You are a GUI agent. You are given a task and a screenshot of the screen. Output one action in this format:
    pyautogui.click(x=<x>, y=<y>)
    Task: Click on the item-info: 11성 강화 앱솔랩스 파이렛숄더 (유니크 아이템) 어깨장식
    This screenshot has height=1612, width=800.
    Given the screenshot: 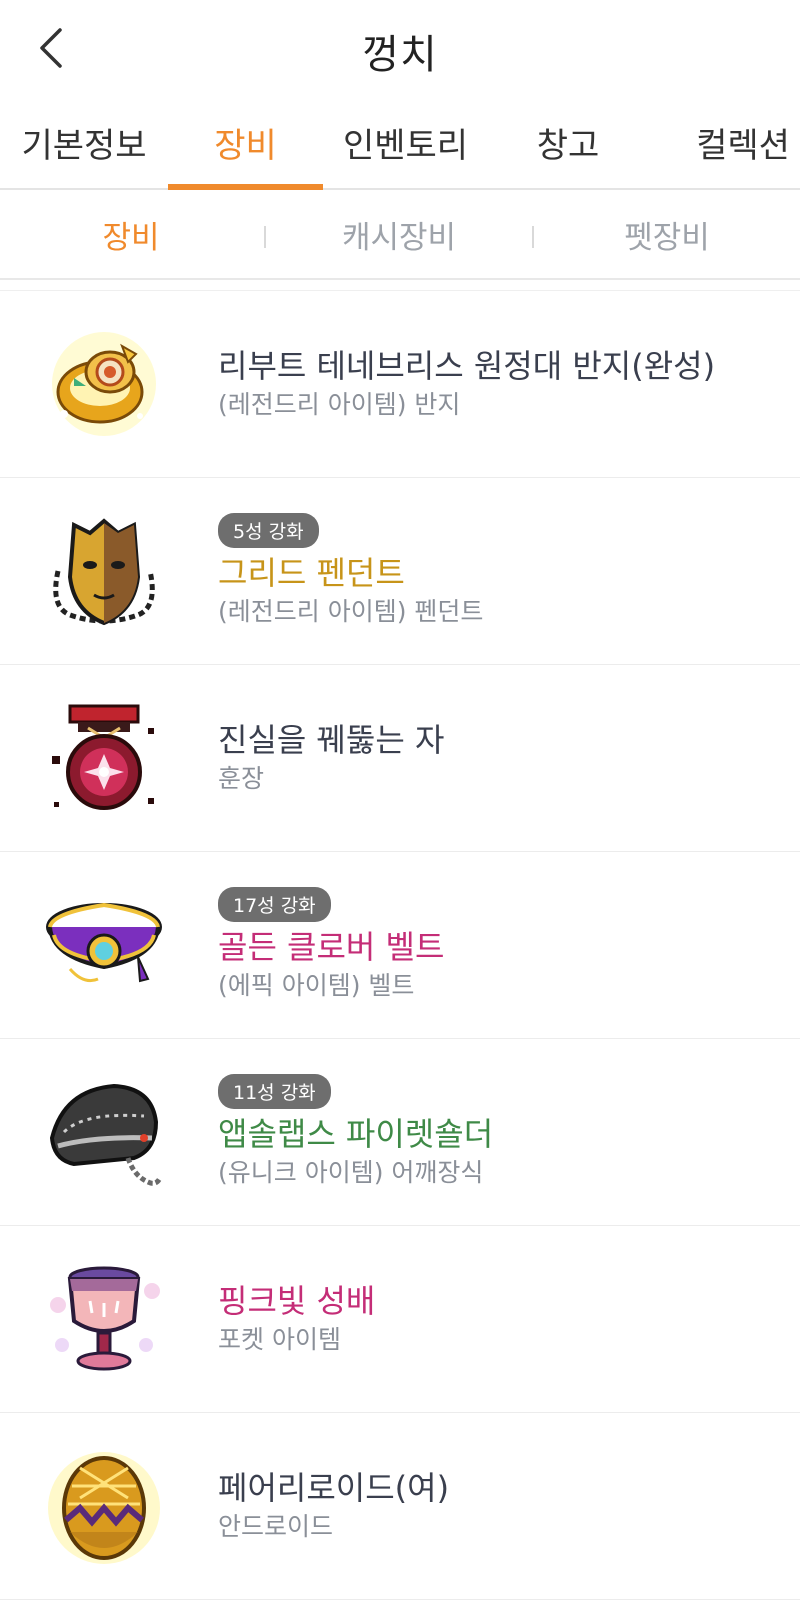 What is the action you would take?
    pyautogui.click(x=504, y=1132)
    